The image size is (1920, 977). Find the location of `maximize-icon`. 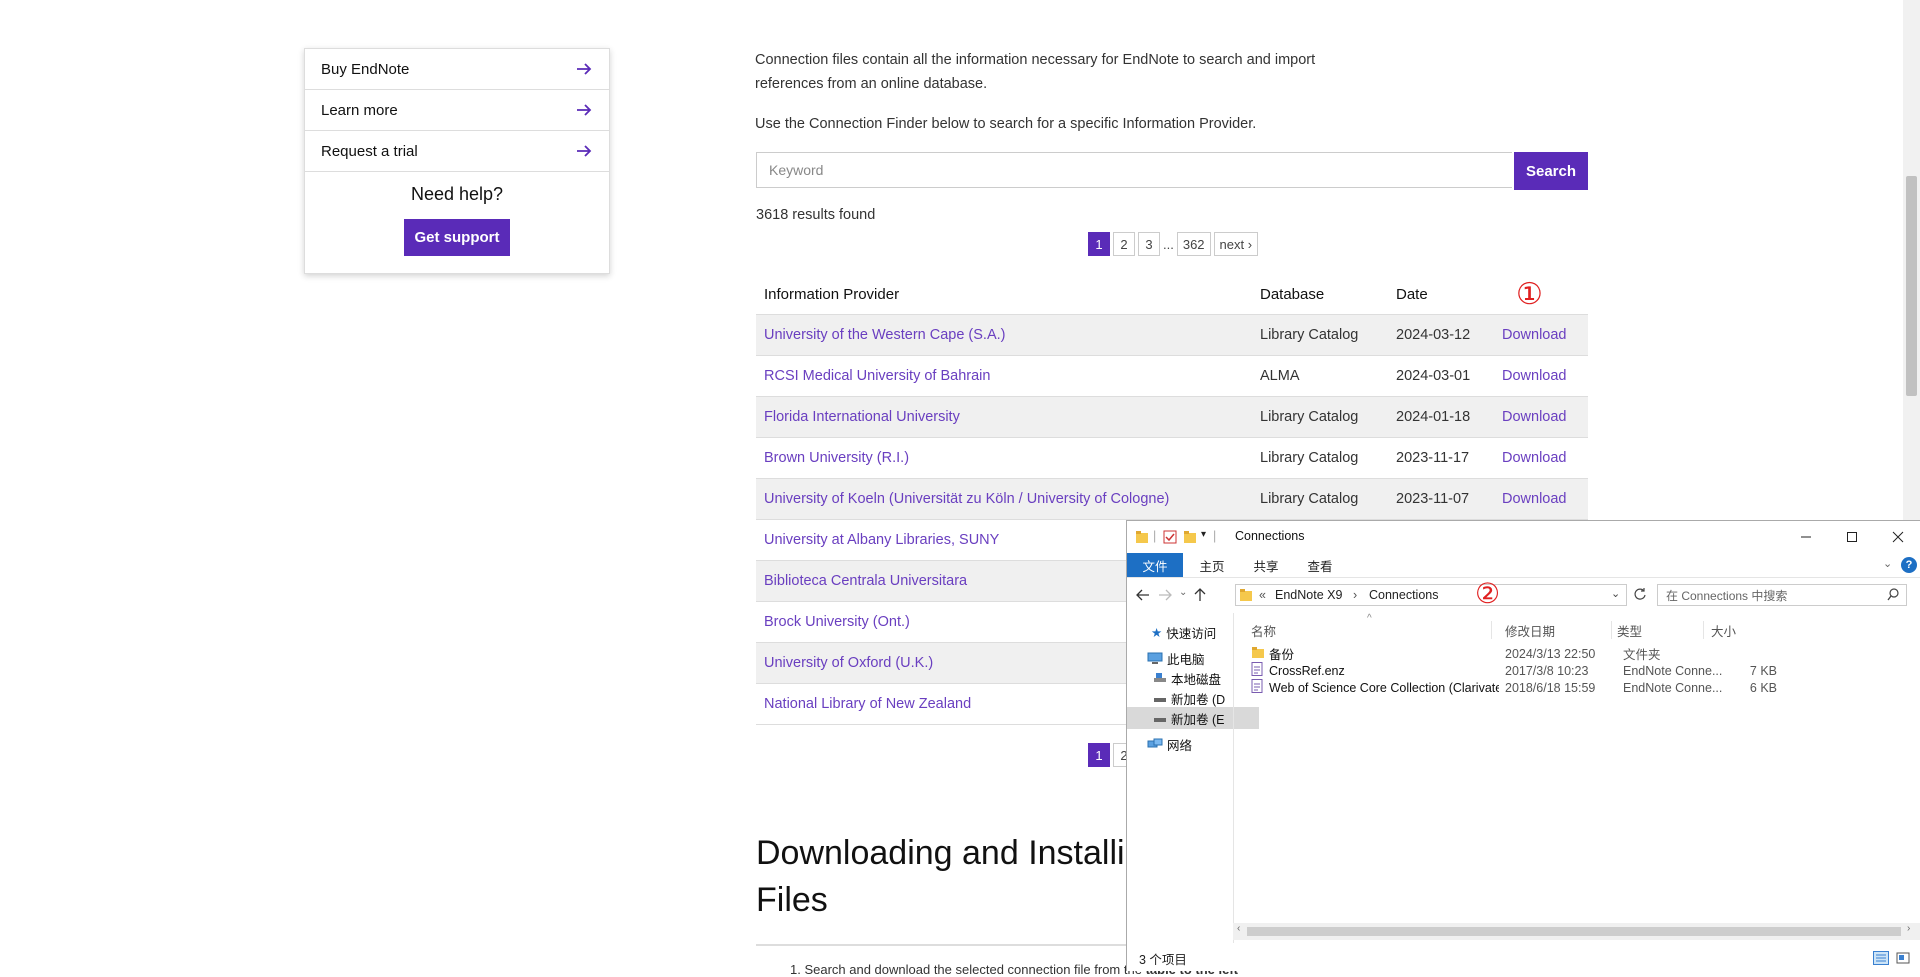

maximize-icon is located at coordinates (1852, 537).